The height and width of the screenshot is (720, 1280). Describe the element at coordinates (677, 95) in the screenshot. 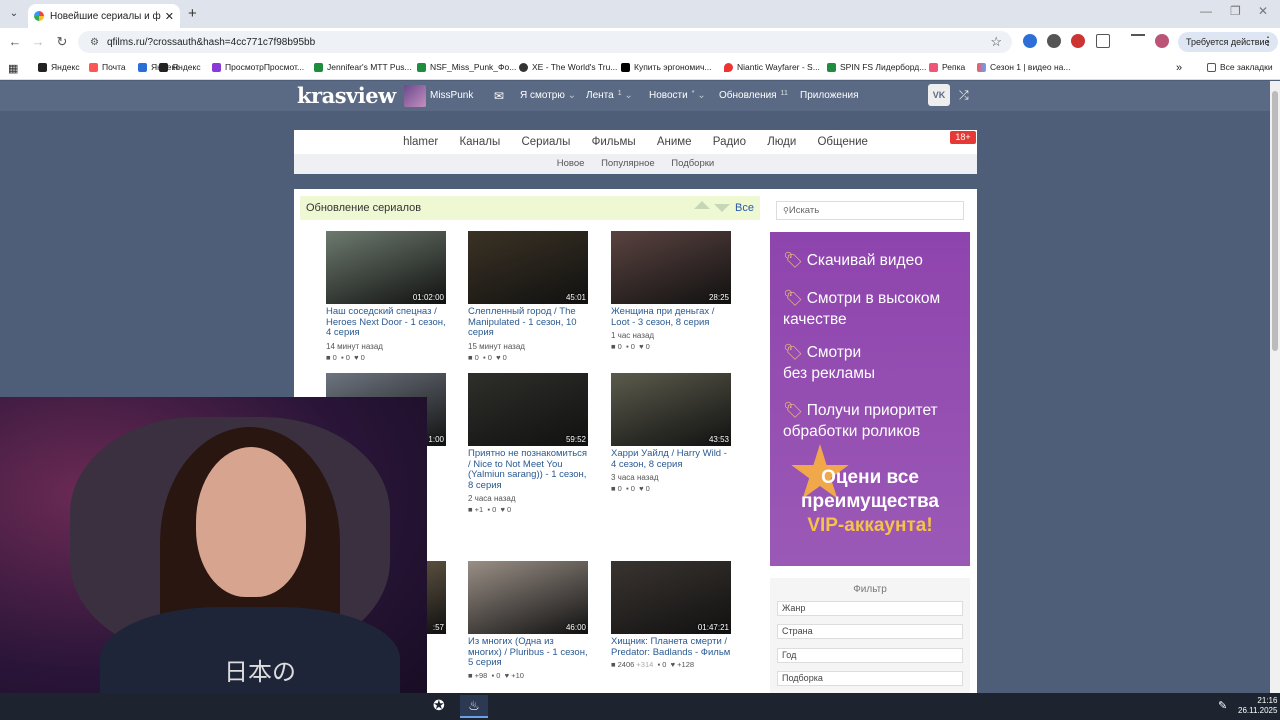

I see `news-menu: Новости * ⌄` at that location.